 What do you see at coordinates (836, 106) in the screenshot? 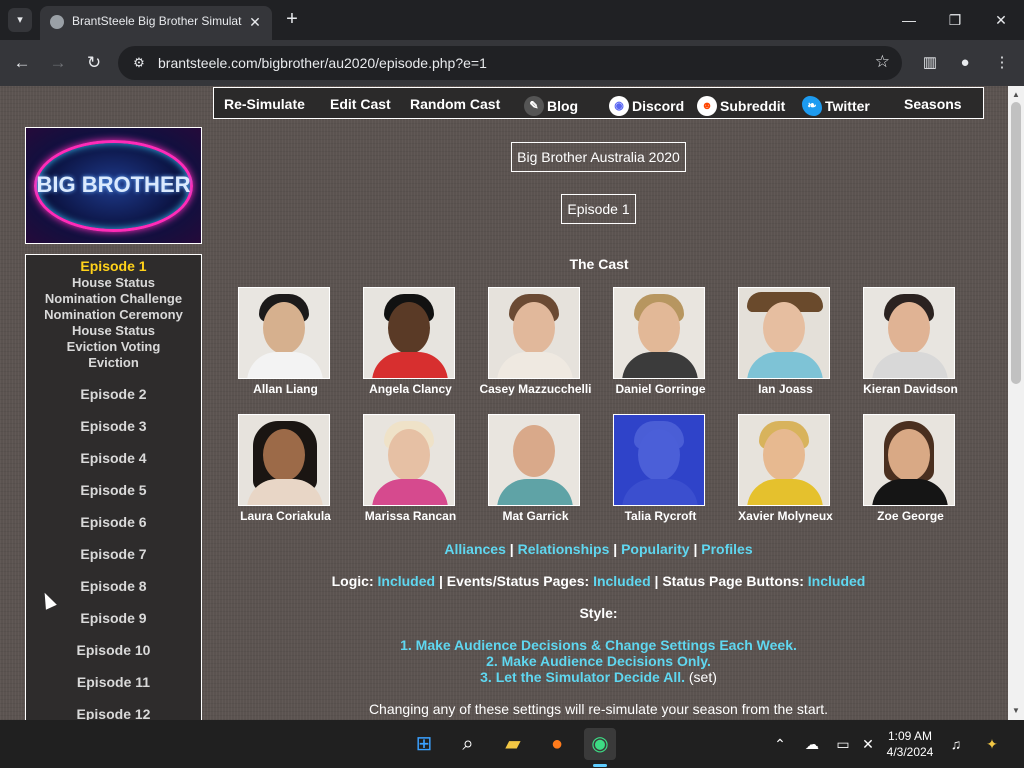
I see `twitter-link: ❧ Twitter` at bounding box center [836, 106].